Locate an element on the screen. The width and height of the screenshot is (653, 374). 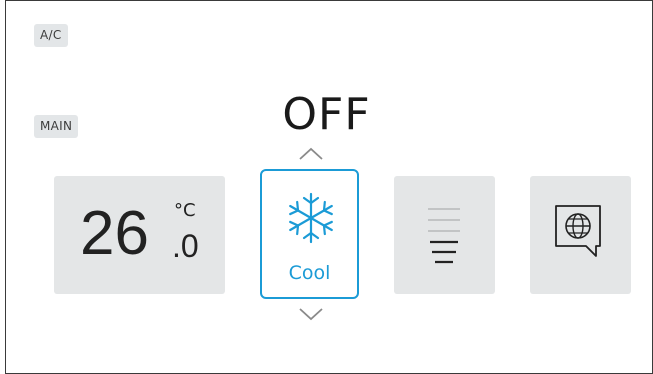
snowflake-icon is located at coordinates (311, 218).